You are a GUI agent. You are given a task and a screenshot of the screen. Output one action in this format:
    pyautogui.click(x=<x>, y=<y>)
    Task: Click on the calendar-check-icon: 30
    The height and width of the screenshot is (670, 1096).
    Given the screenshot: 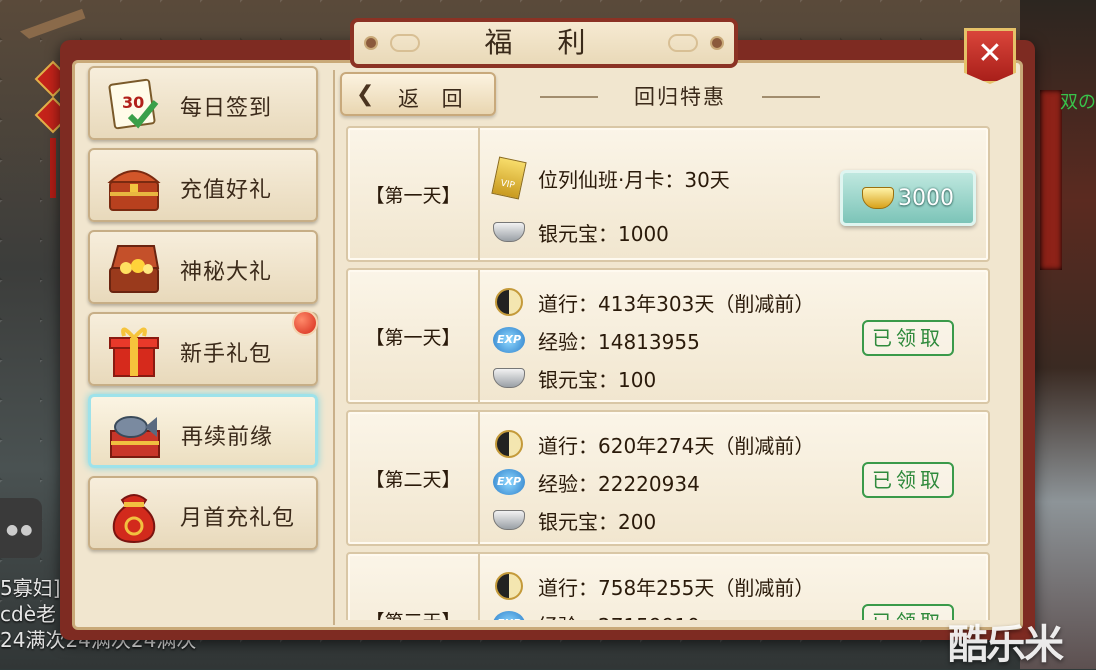 What is the action you would take?
    pyautogui.click(x=133, y=104)
    